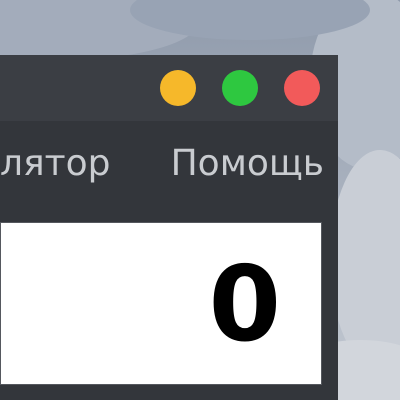 This screenshot has height=400, width=400. Describe the element at coordinates (247, 163) in the screenshot. I see `menu-item: Помощь` at that location.